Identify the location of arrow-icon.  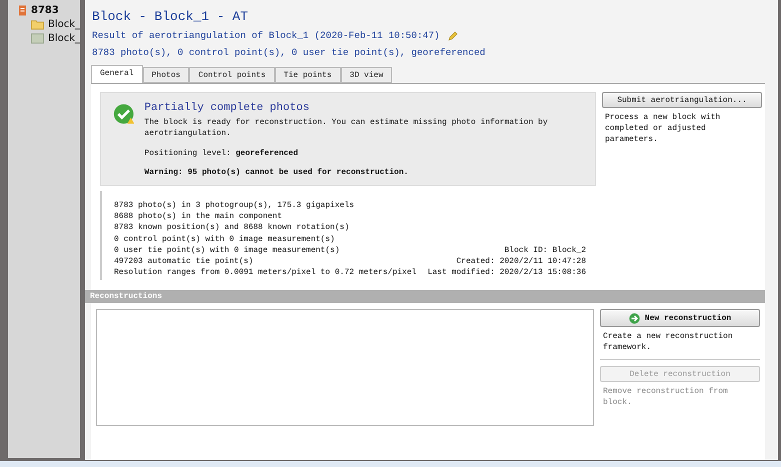
(634, 318).